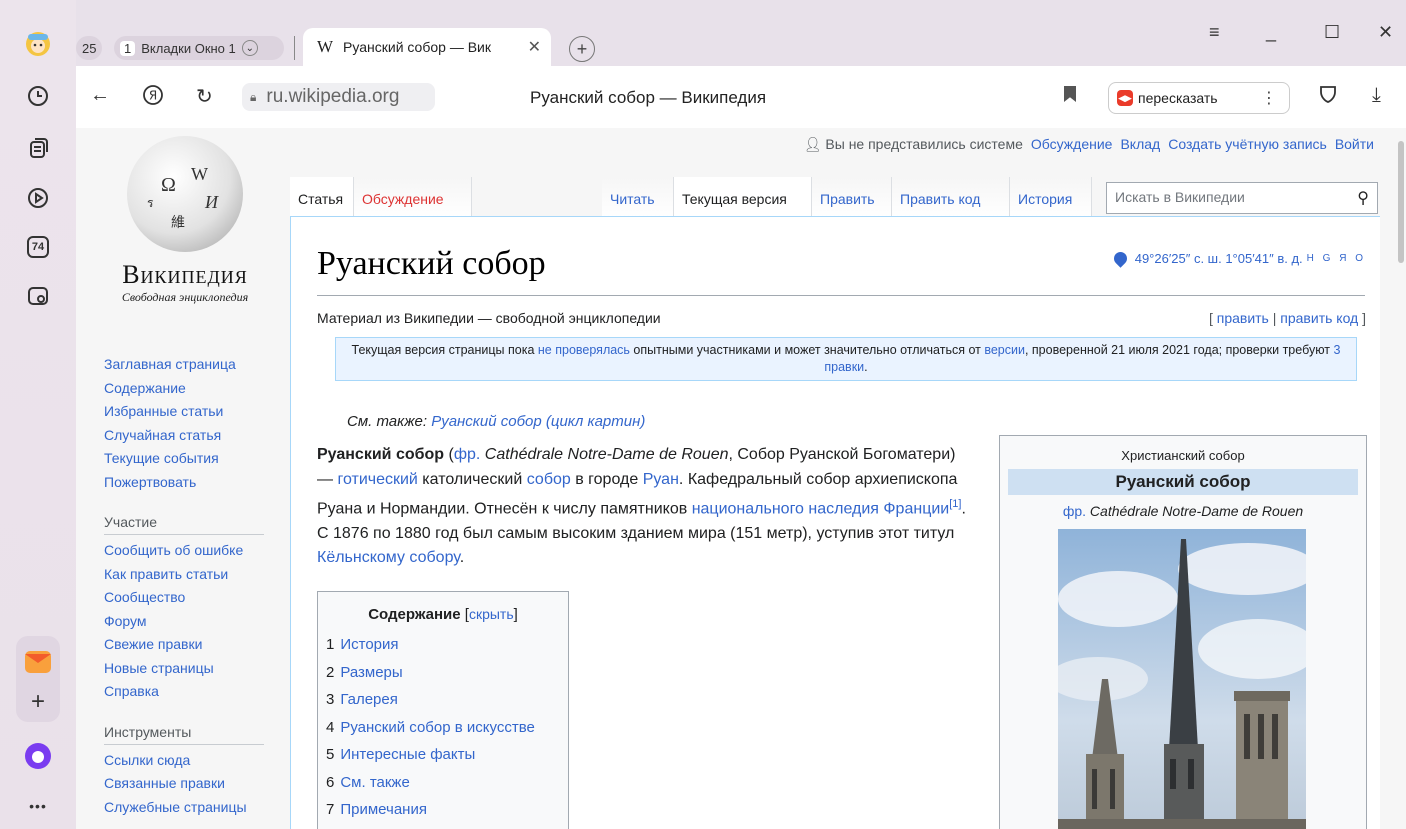 This screenshot has height=829, width=1406. I want to click on tab-current-version: Текущая версия, so click(743, 197).